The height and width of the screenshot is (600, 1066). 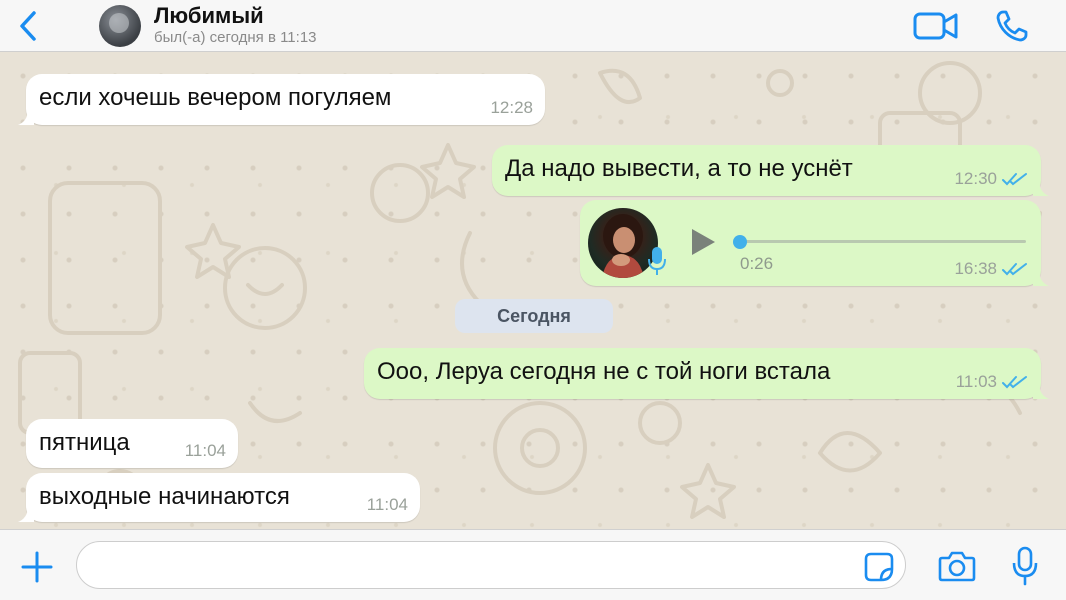 What do you see at coordinates (84, 442) in the screenshot?
I see `message-text: пятница` at bounding box center [84, 442].